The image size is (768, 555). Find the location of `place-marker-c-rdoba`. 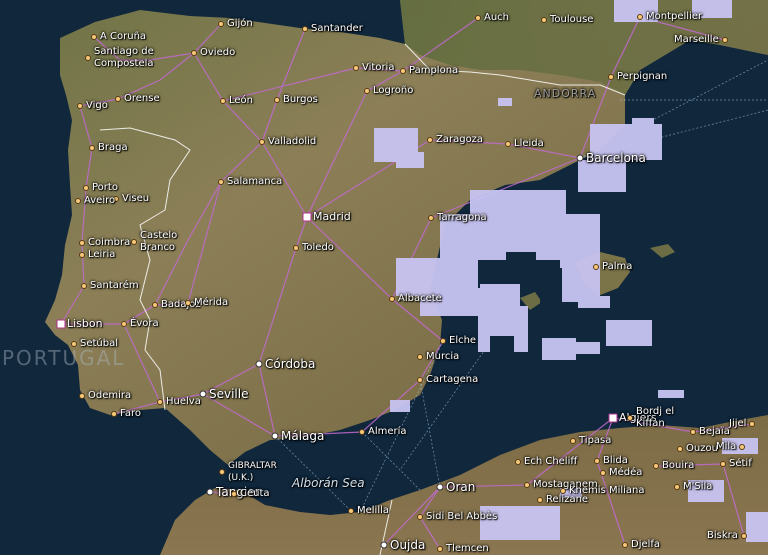

place-marker-c-rdoba is located at coordinates (259, 364).